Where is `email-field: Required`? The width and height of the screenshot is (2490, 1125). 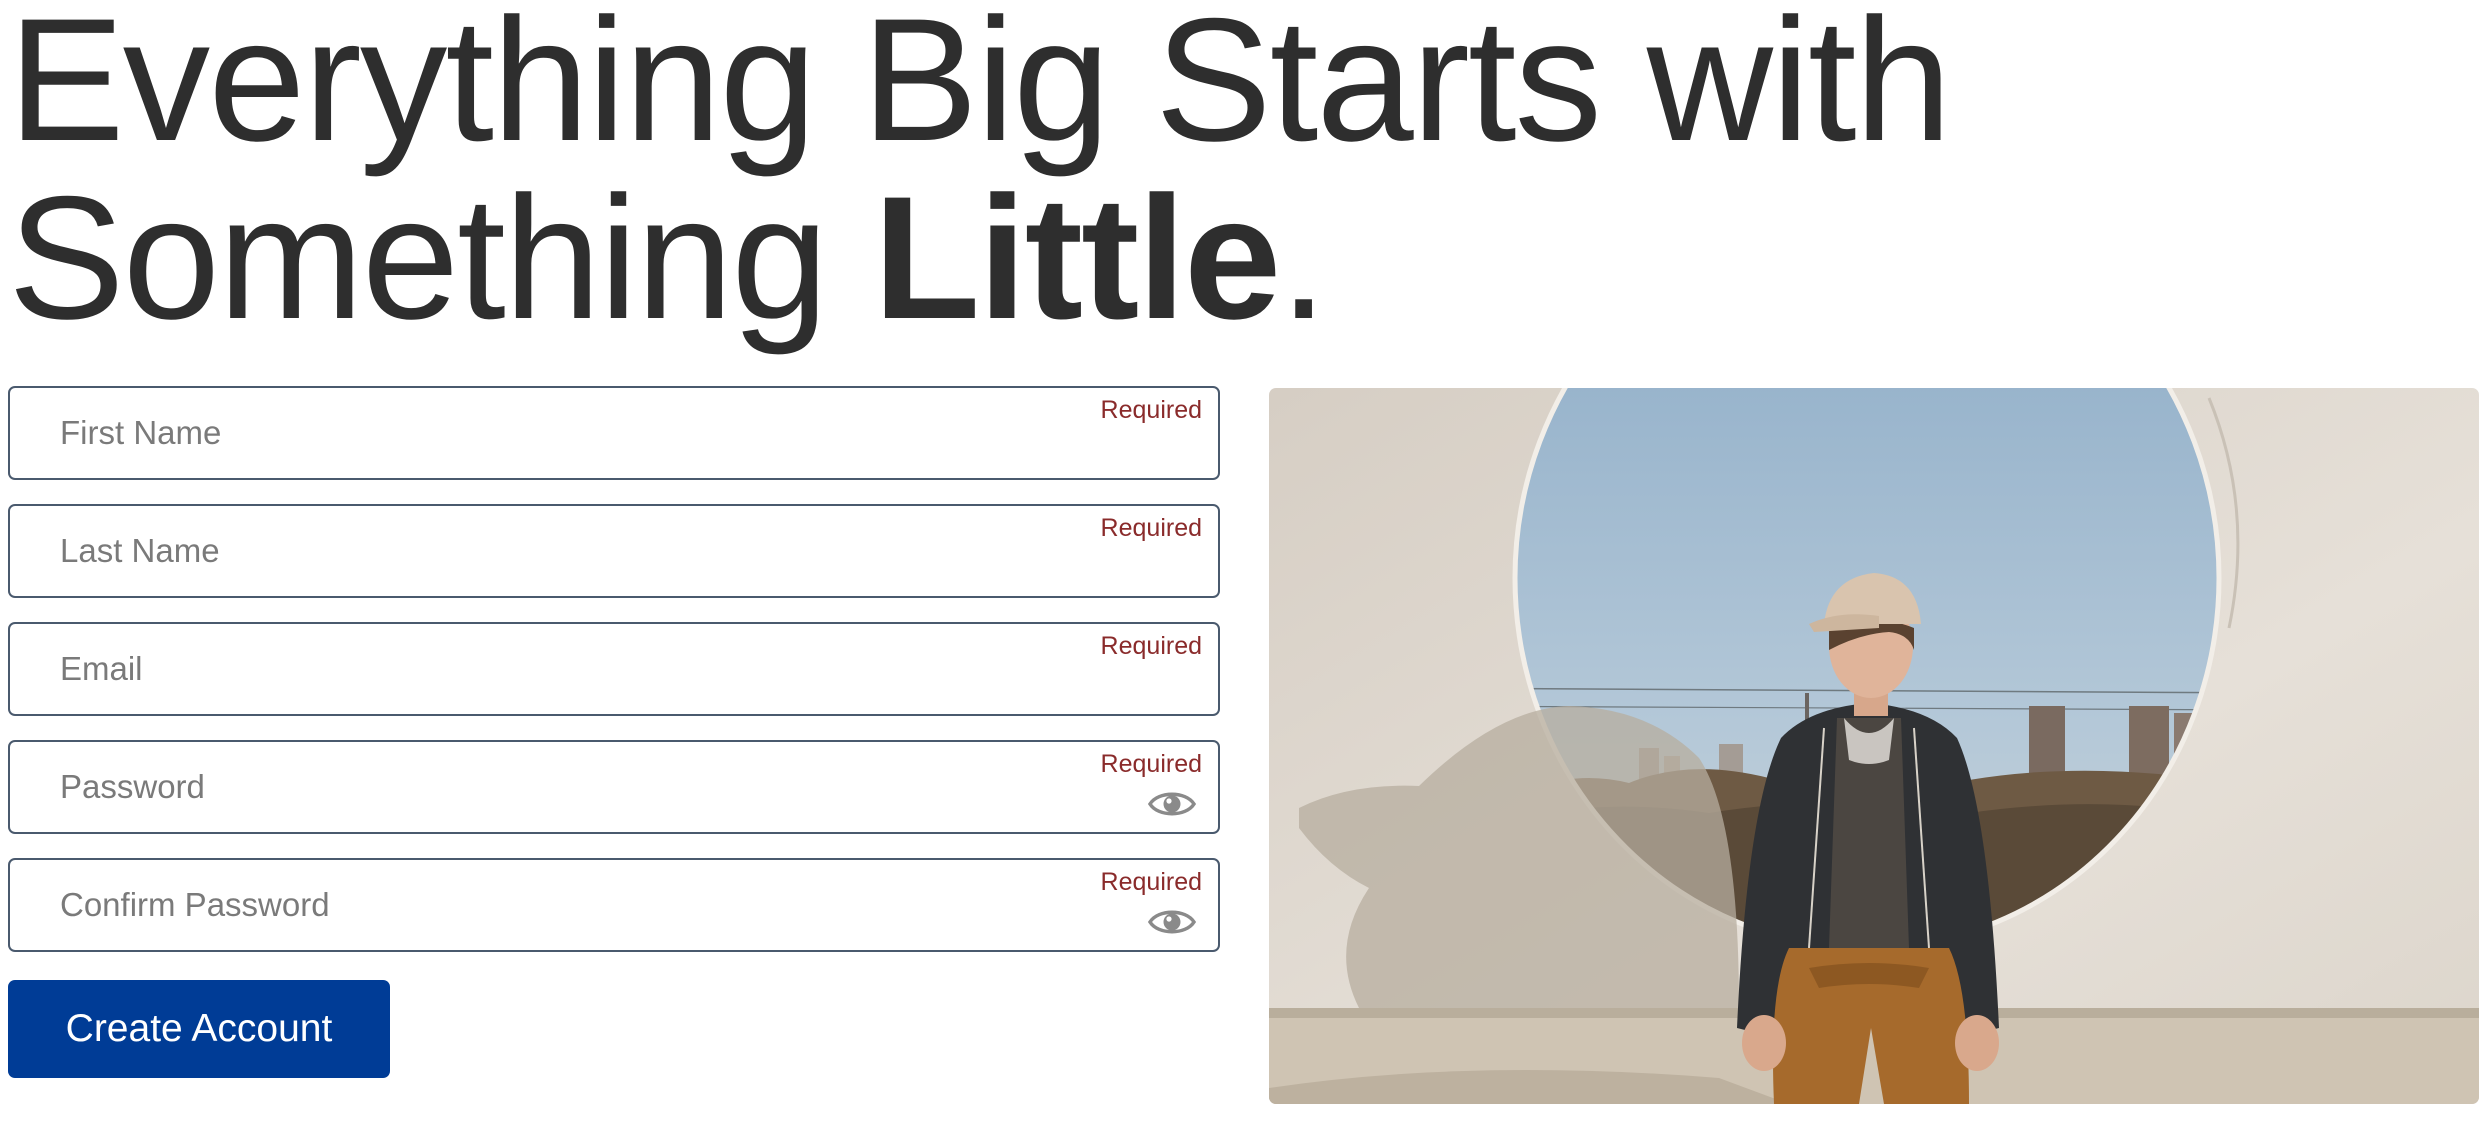
email-field: Required is located at coordinates (614, 669).